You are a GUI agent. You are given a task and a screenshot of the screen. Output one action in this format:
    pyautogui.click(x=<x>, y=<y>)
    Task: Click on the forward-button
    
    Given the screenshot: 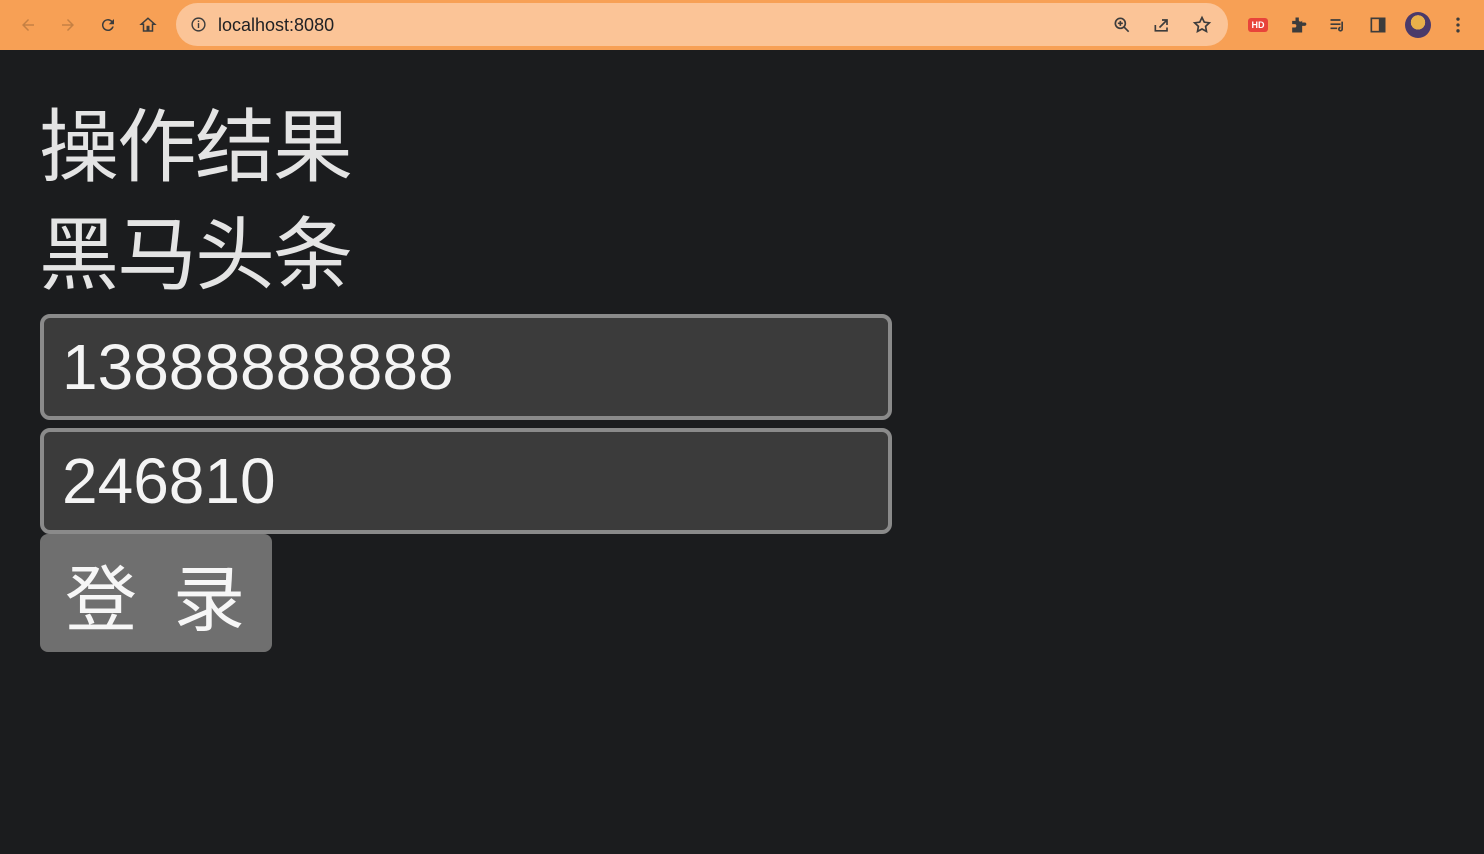 What is the action you would take?
    pyautogui.click(x=68, y=25)
    